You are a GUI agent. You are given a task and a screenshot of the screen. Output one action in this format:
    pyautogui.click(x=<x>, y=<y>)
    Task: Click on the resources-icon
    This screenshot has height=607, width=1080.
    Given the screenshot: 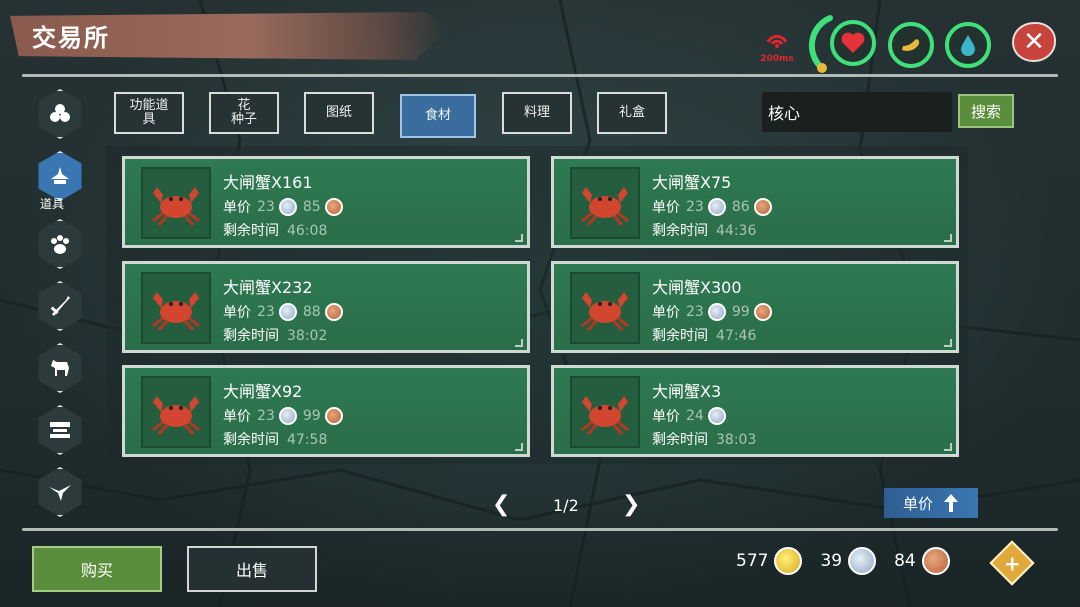 What is the action you would take?
    pyautogui.click(x=60, y=114)
    